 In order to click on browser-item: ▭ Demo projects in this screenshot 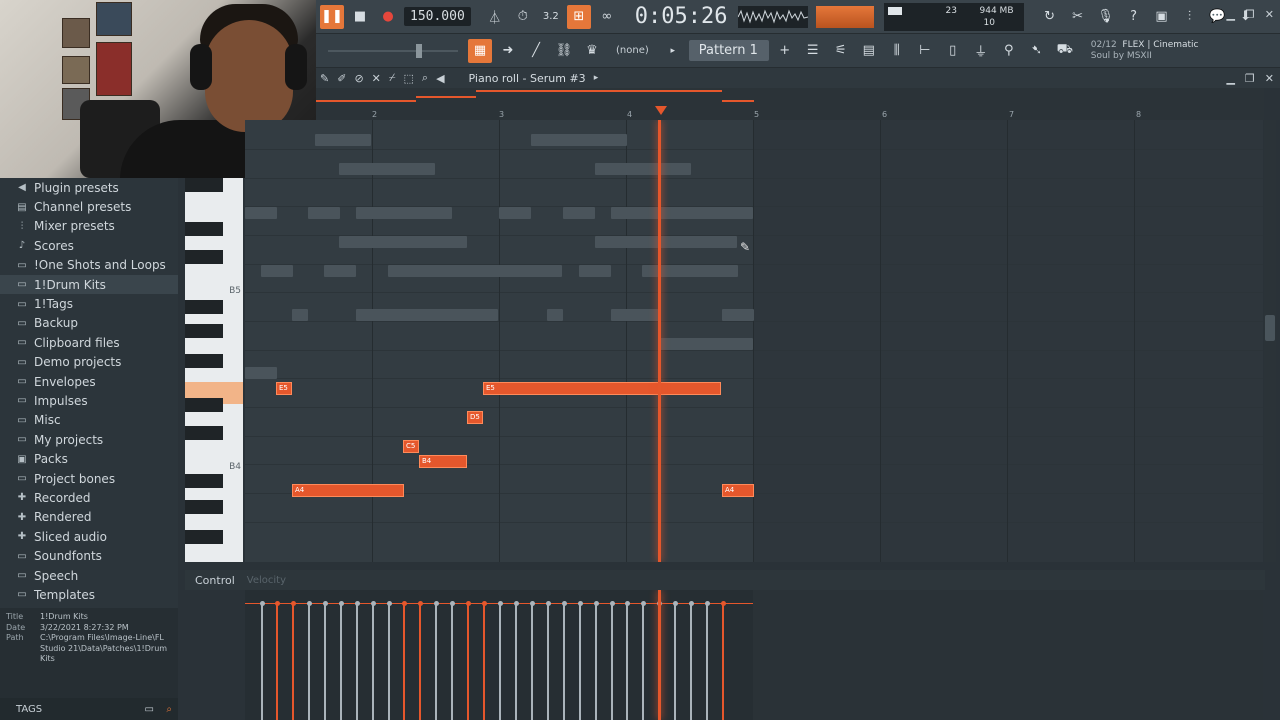, I will do `click(89, 362)`.